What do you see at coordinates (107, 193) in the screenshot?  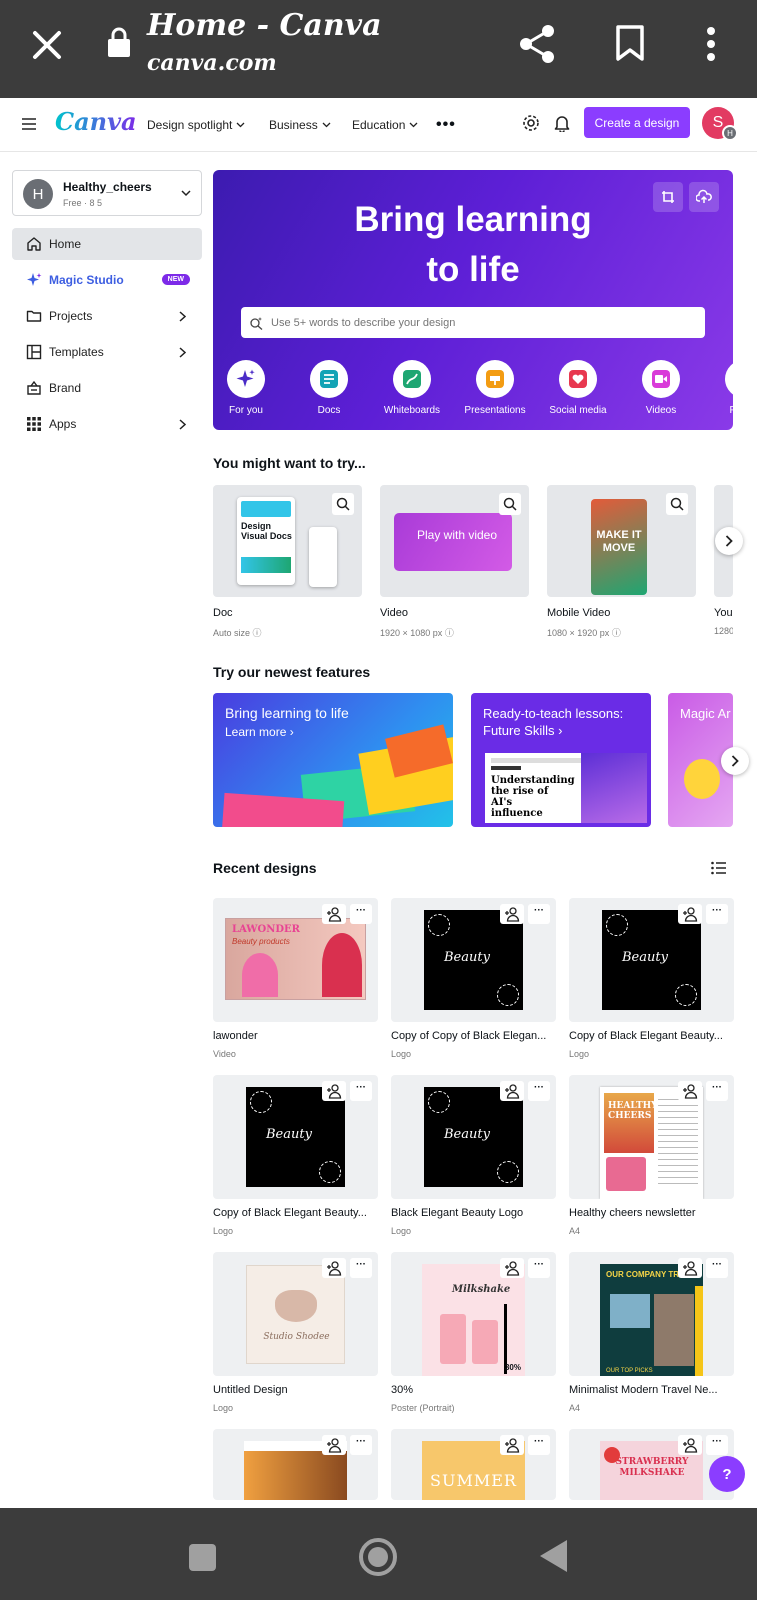 I see `team-switcher: H Healthy_cheers Free · 8 5` at bounding box center [107, 193].